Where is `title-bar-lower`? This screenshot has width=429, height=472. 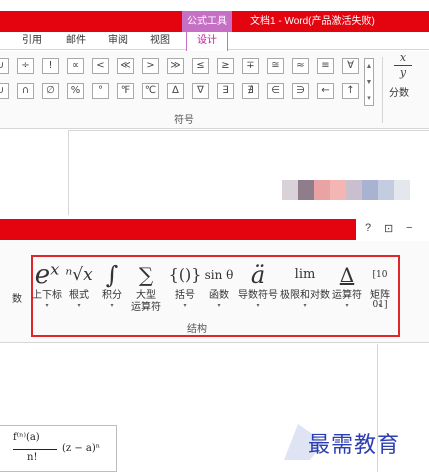 title-bar-lower is located at coordinates (178, 229).